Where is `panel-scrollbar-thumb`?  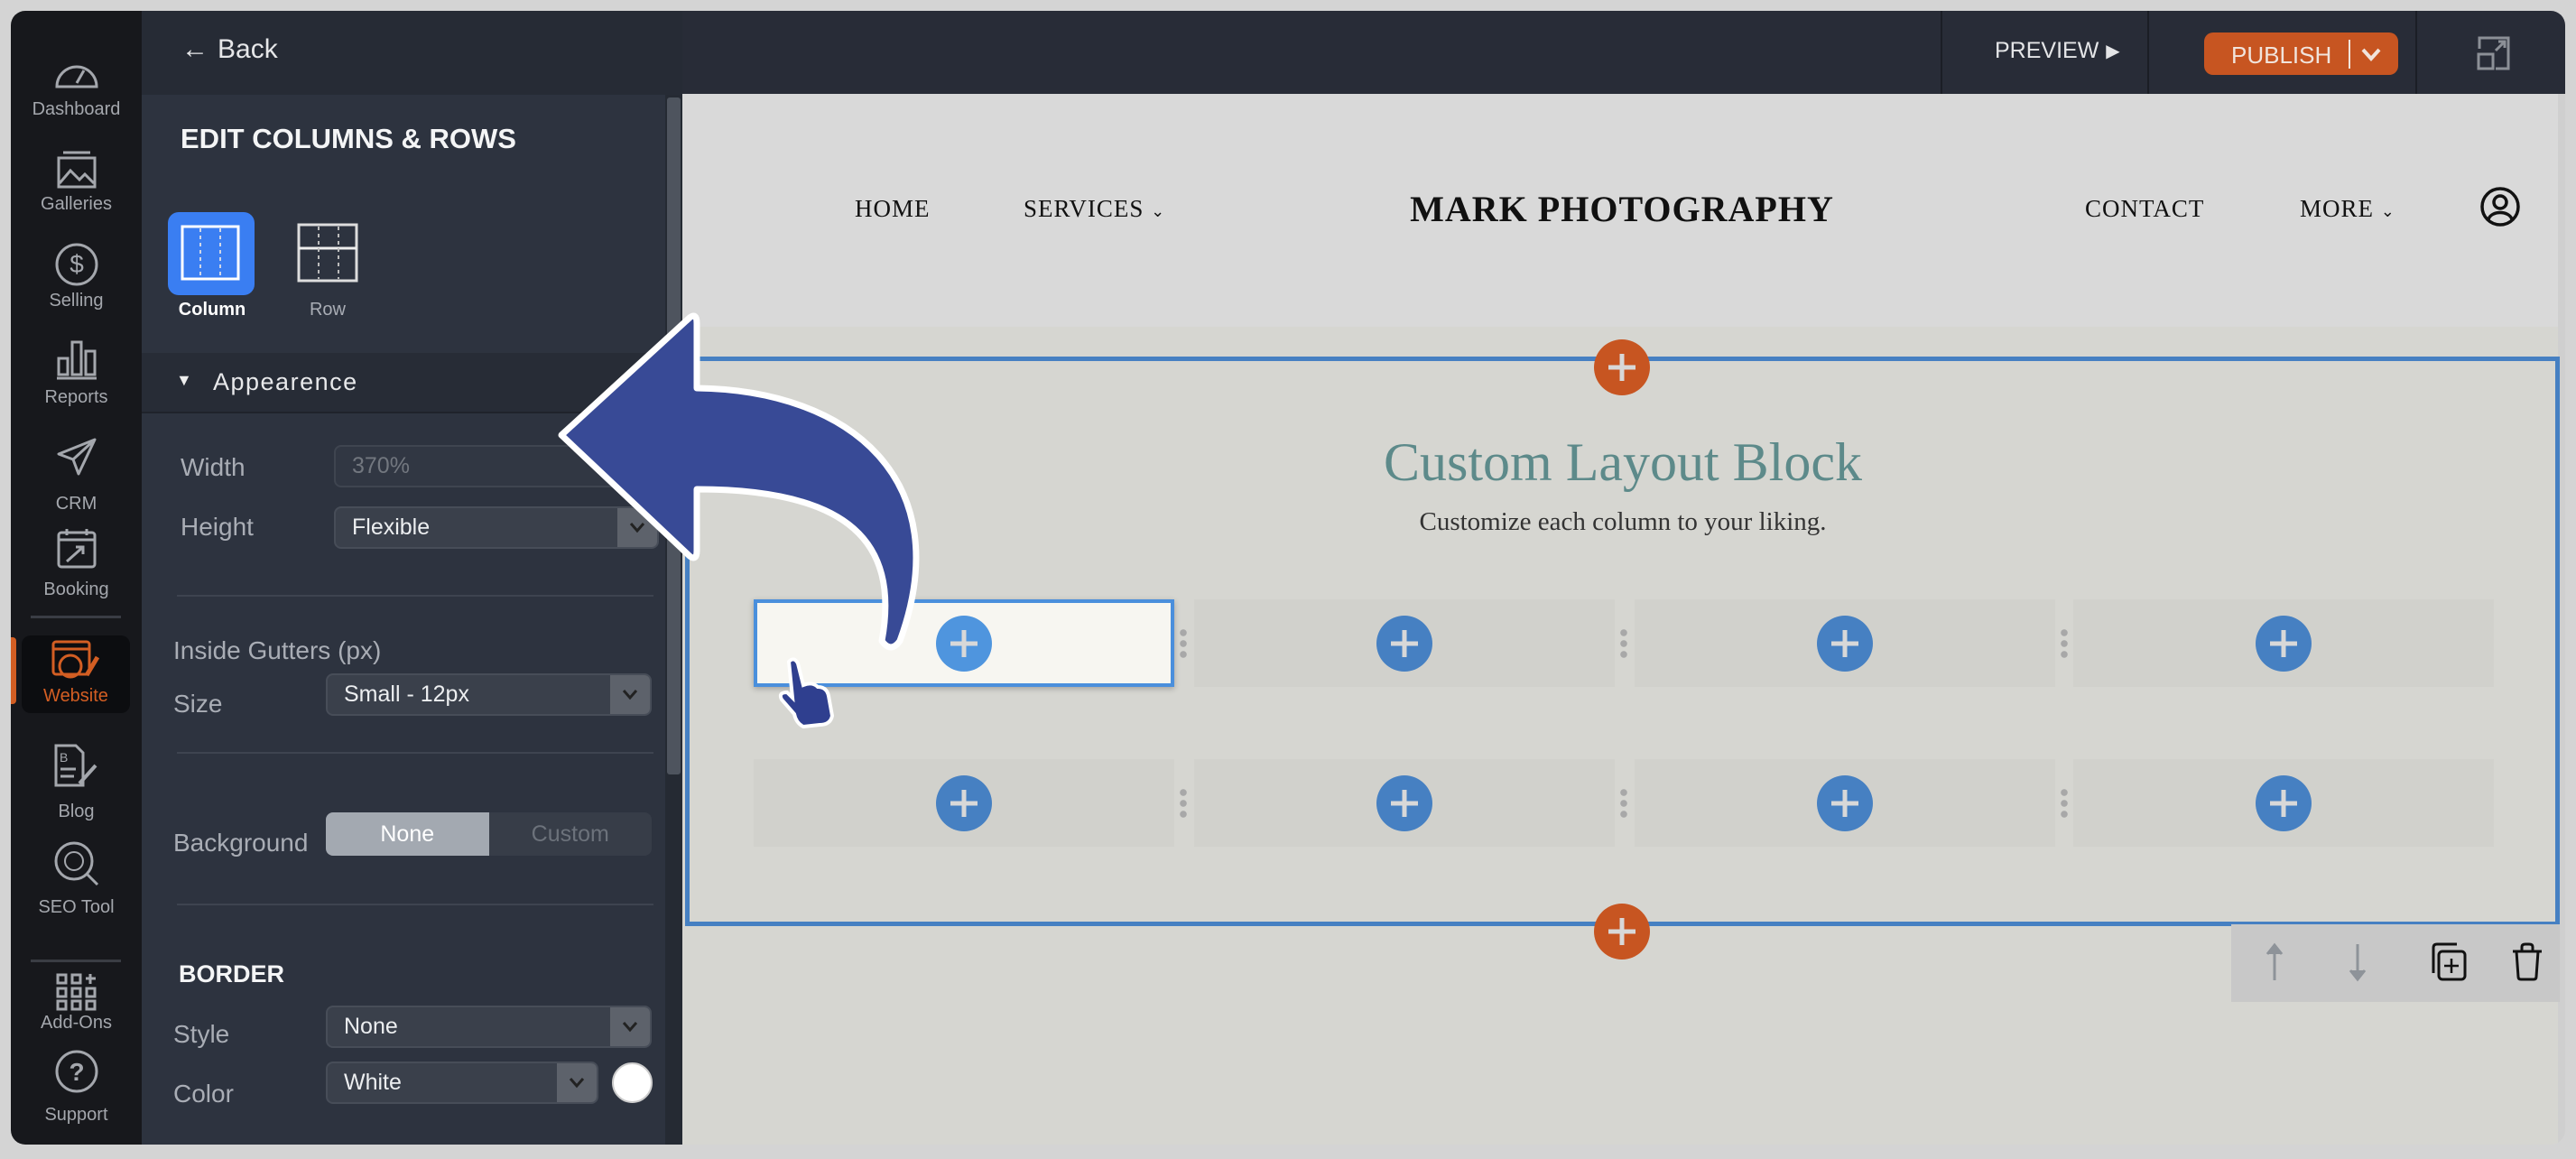
panel-scrollbar-thumb is located at coordinates (674, 435).